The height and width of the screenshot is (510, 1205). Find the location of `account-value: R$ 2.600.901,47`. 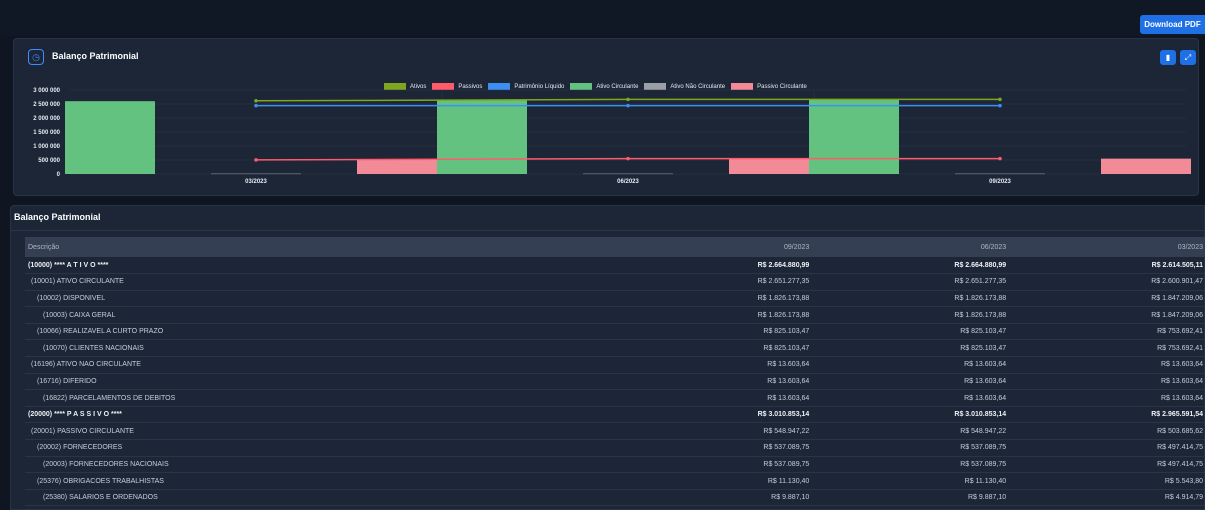

account-value: R$ 2.600.901,47 is located at coordinates (1177, 282).